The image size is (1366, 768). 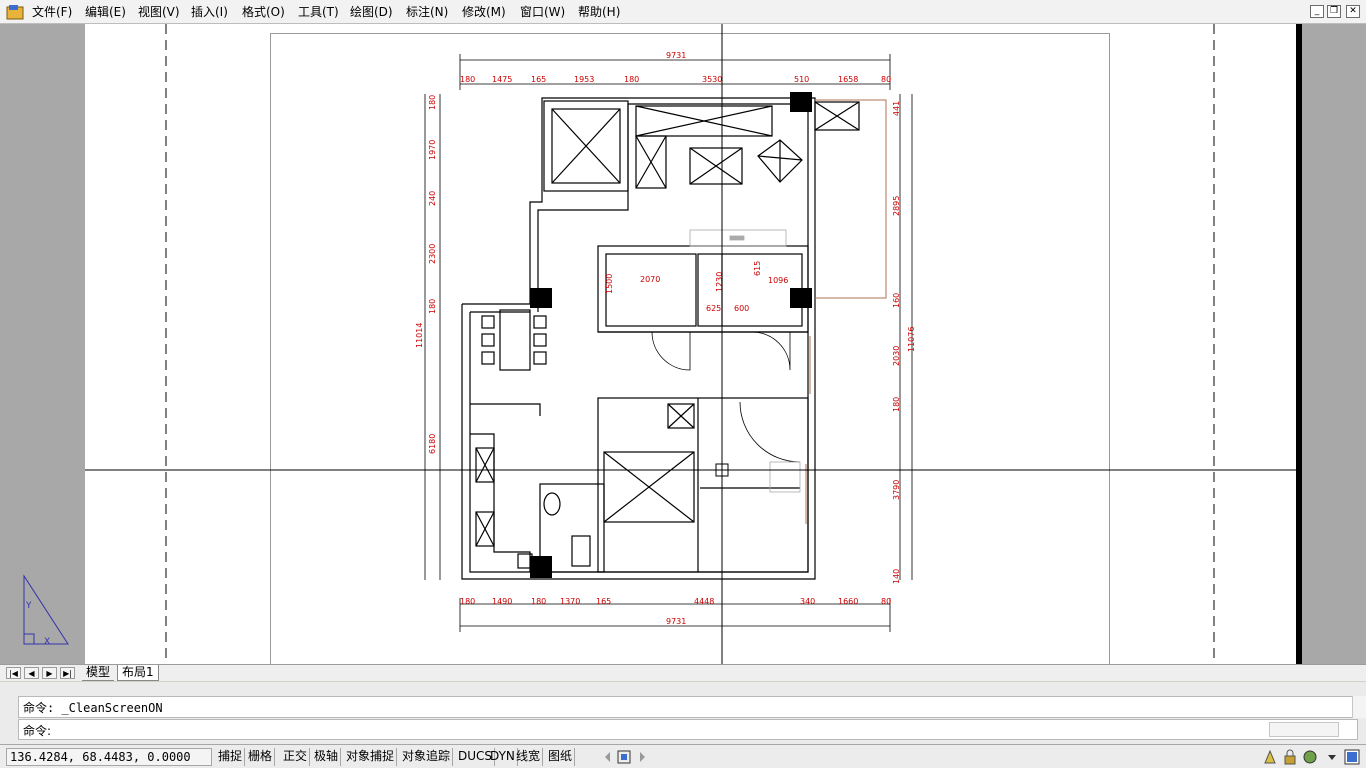 What do you see at coordinates (1359, 707) in the screenshot?
I see `command-vertical-scrollbar` at bounding box center [1359, 707].